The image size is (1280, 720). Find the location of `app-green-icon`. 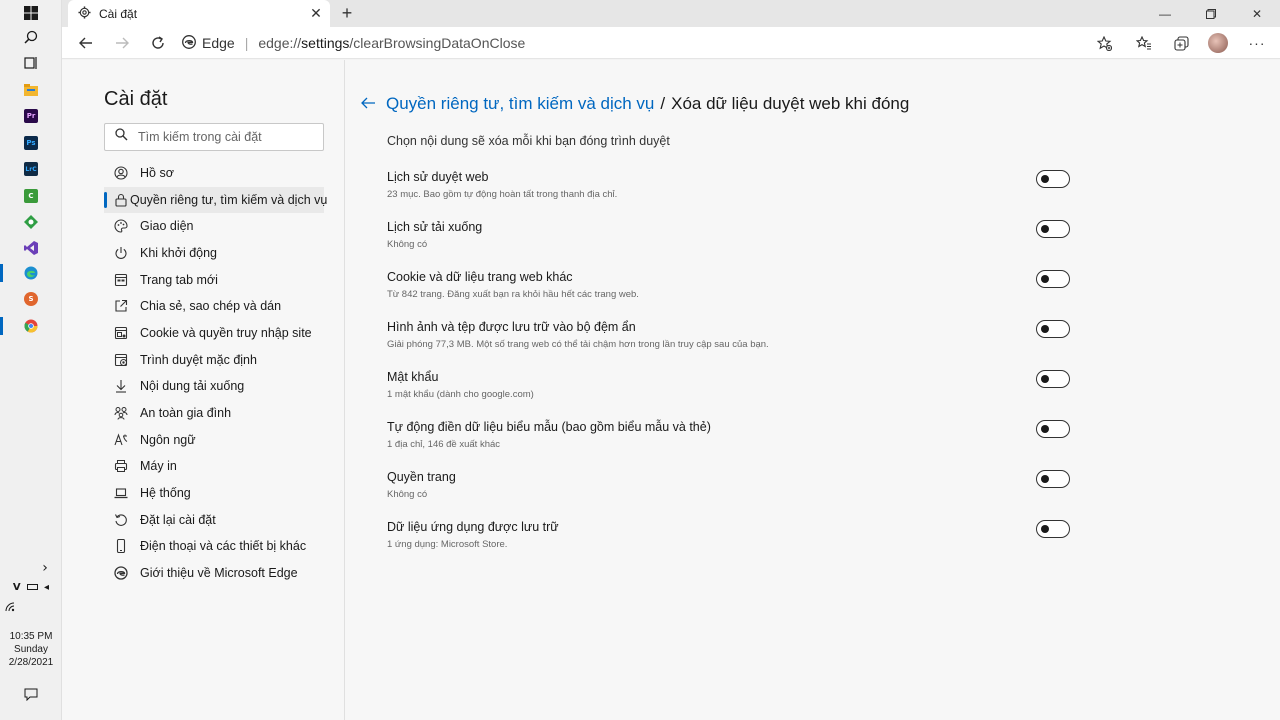

app-green-icon is located at coordinates (31, 222).